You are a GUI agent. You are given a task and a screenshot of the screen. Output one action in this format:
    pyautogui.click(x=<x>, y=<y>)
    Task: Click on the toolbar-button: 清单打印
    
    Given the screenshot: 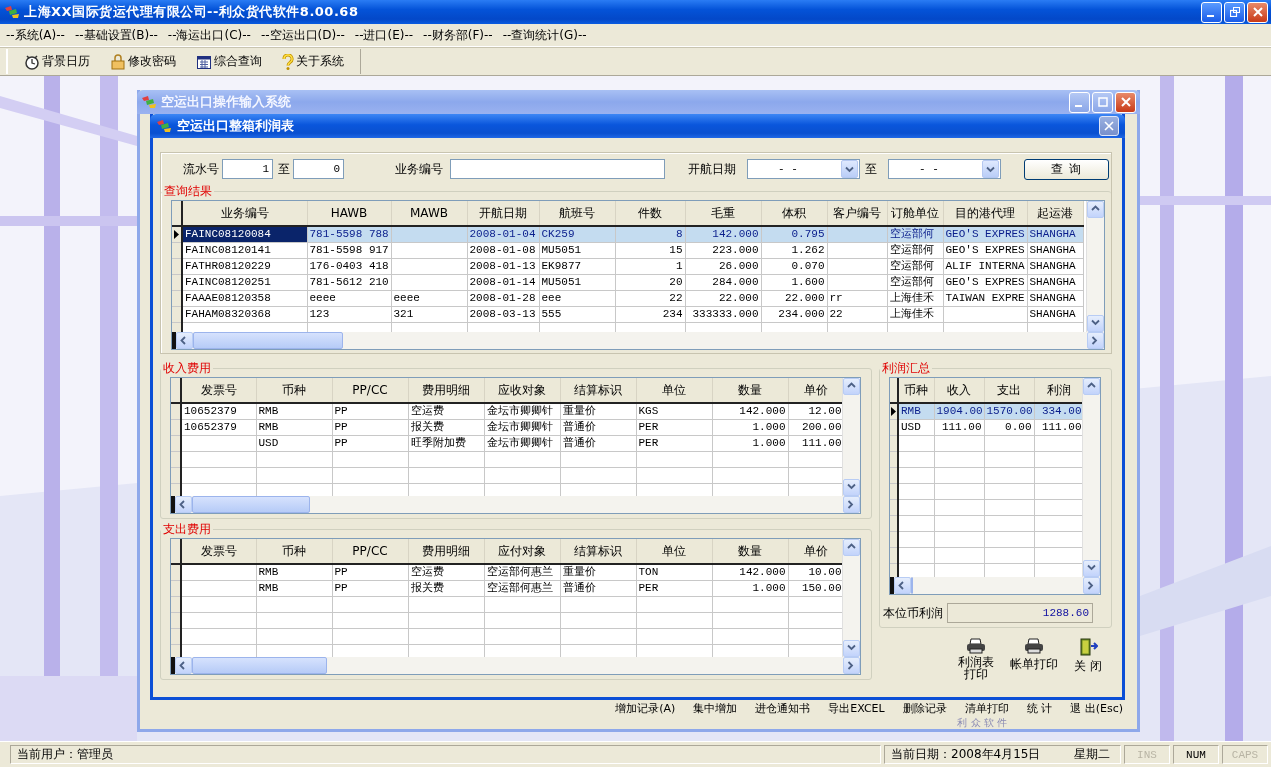 What is the action you would take?
    pyautogui.click(x=986, y=708)
    